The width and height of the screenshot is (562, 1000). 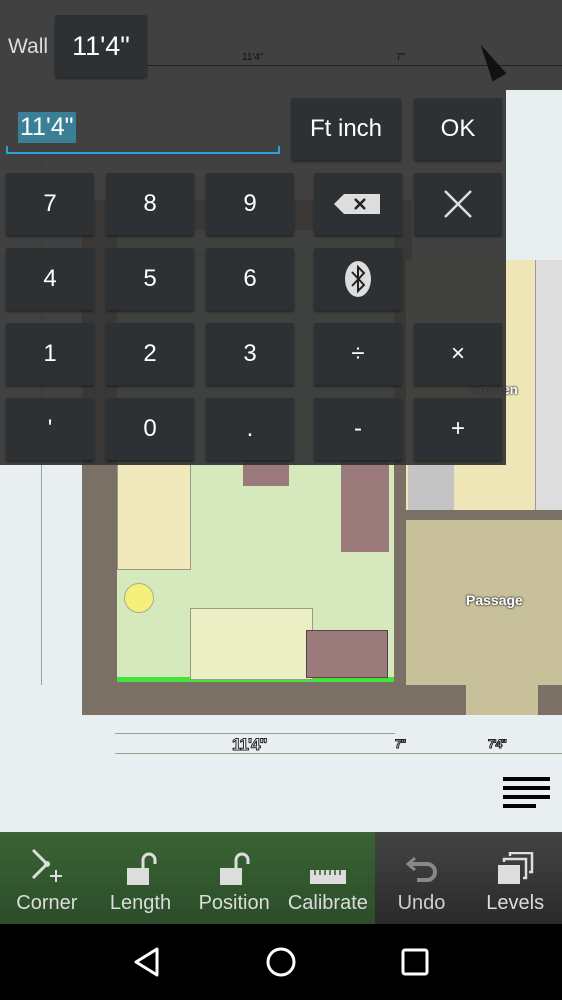 What do you see at coordinates (250, 745) in the screenshot?
I see `dimension-bottom-main: 11'4"` at bounding box center [250, 745].